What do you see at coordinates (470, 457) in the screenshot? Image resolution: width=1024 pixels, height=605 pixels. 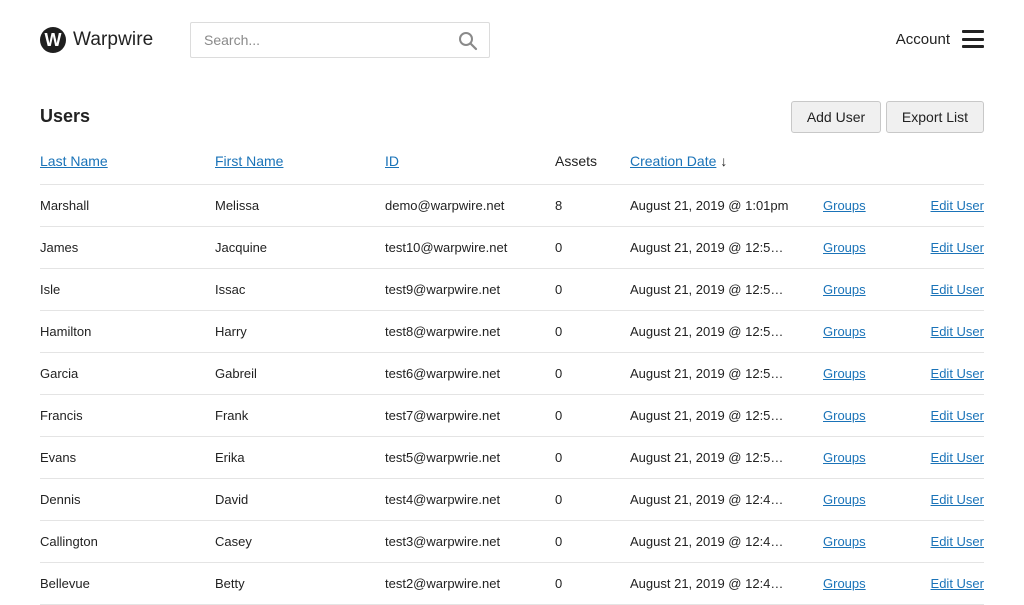 I see `cell-id: test5@warpwrie.net` at bounding box center [470, 457].